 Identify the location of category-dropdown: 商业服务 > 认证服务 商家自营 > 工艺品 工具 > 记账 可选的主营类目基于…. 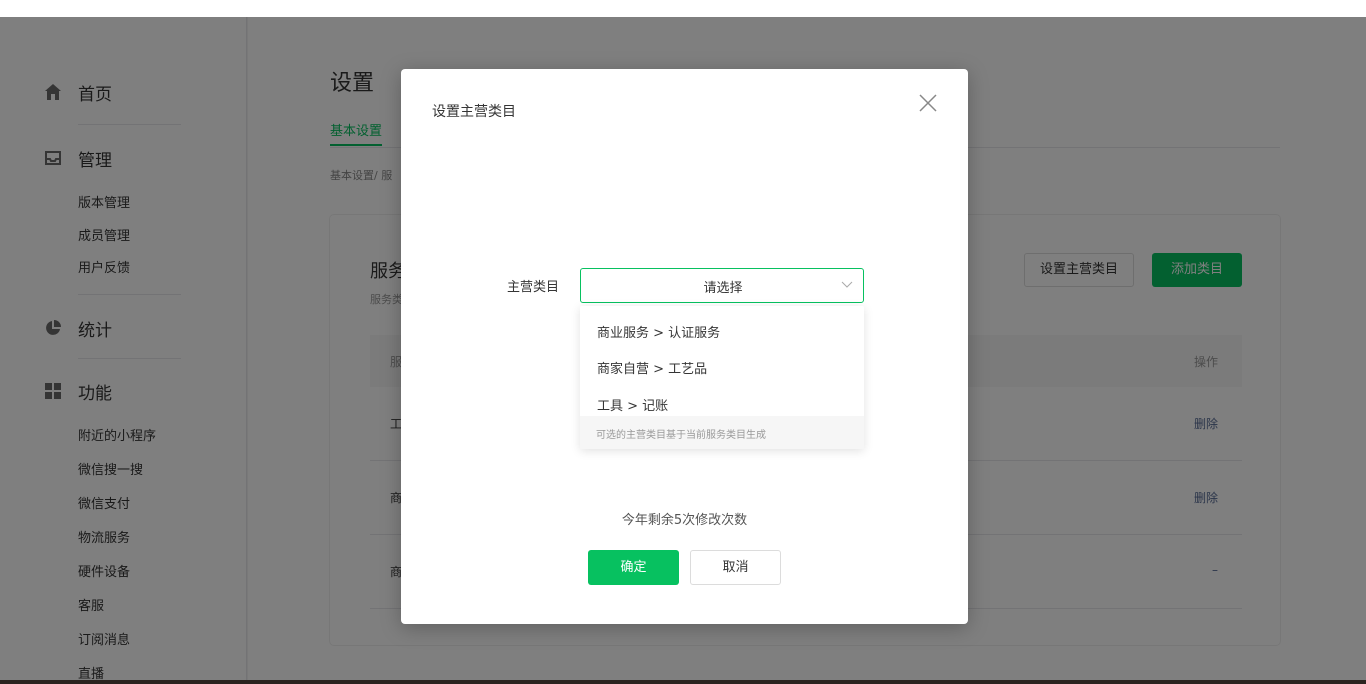
(722, 377).